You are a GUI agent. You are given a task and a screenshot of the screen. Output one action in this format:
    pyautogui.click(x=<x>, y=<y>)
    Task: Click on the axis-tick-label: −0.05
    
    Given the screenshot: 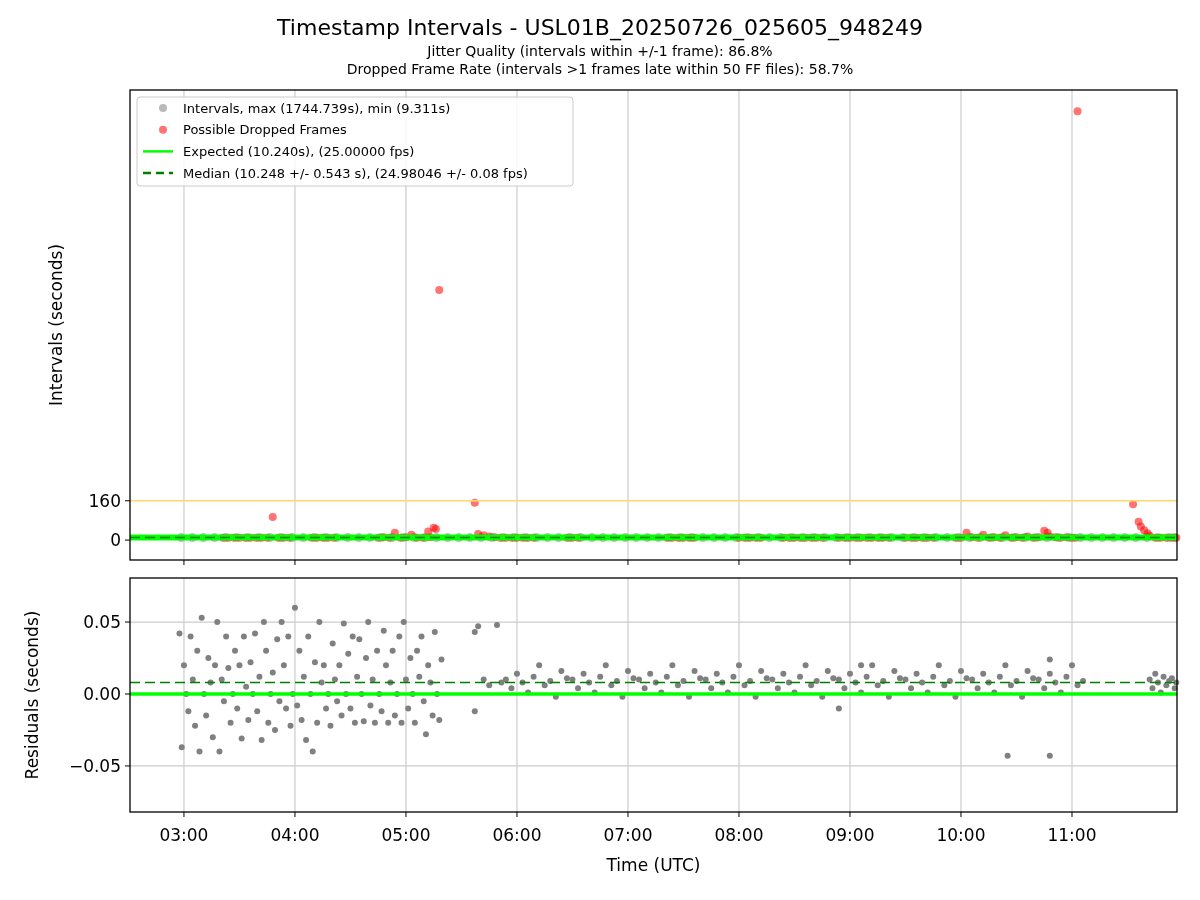 What is the action you would take?
    pyautogui.click(x=94, y=765)
    